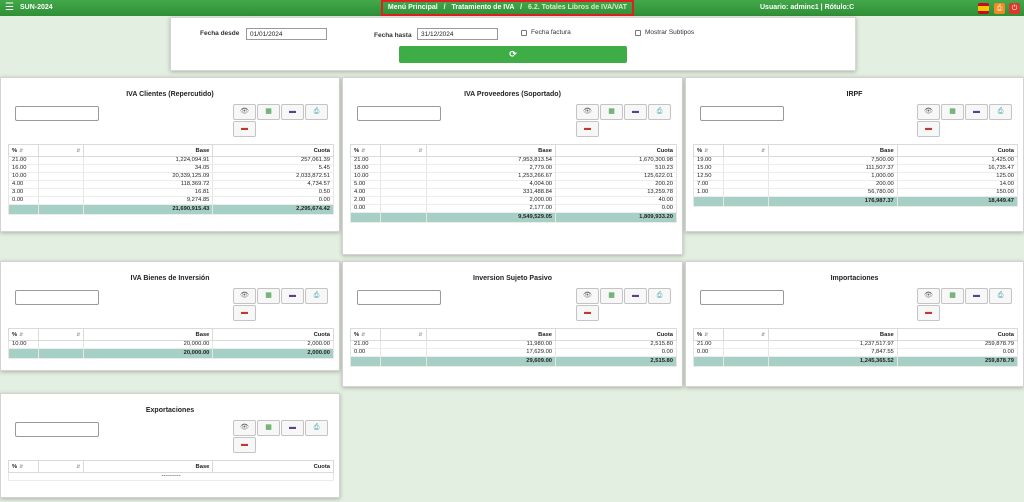 The image size is (1024, 502). What do you see at coordinates (413, 7) in the screenshot?
I see `breadcrumb-item-menu-principal: Menú Principal` at bounding box center [413, 7].